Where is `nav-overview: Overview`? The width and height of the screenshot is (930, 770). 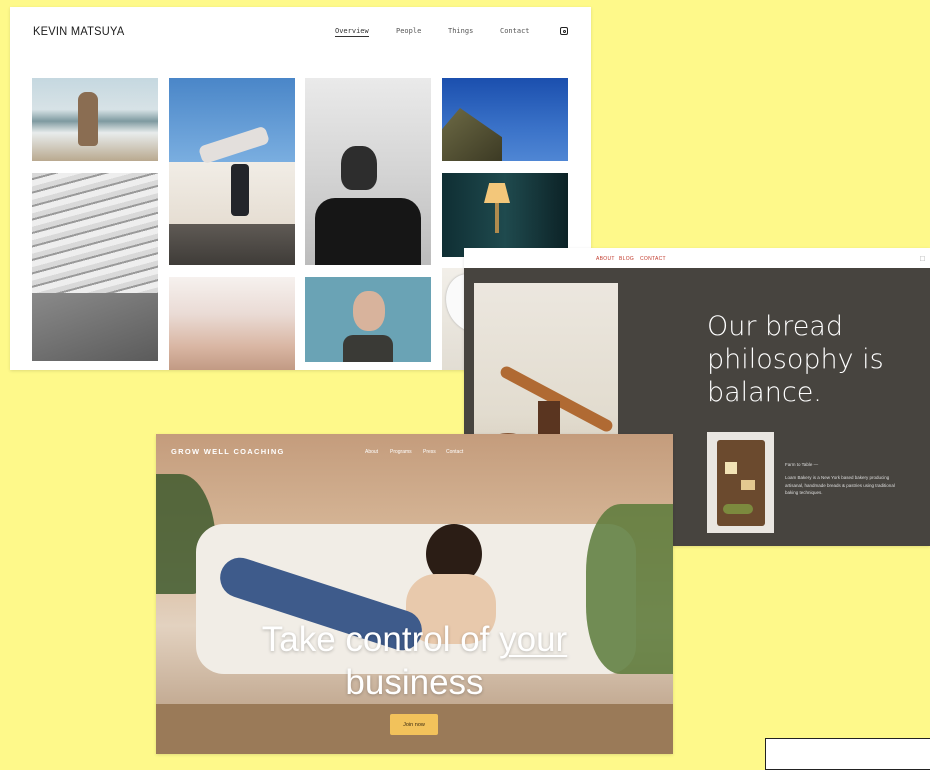 nav-overview: Overview is located at coordinates (352, 32).